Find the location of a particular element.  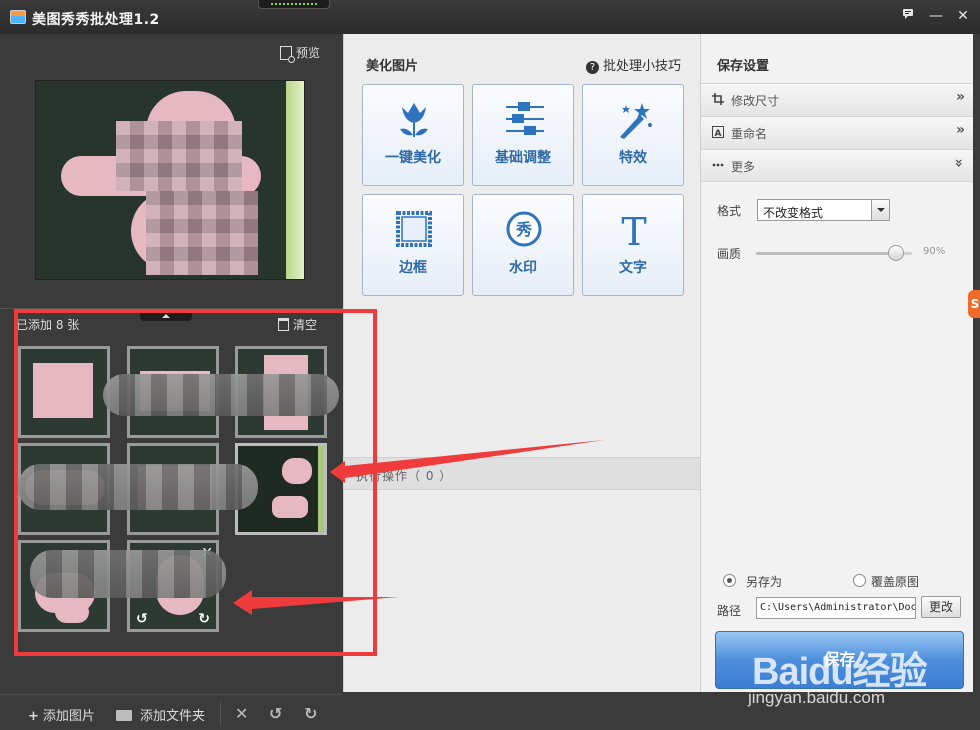

collapse-chevron-icon: » is located at coordinates (958, 163).